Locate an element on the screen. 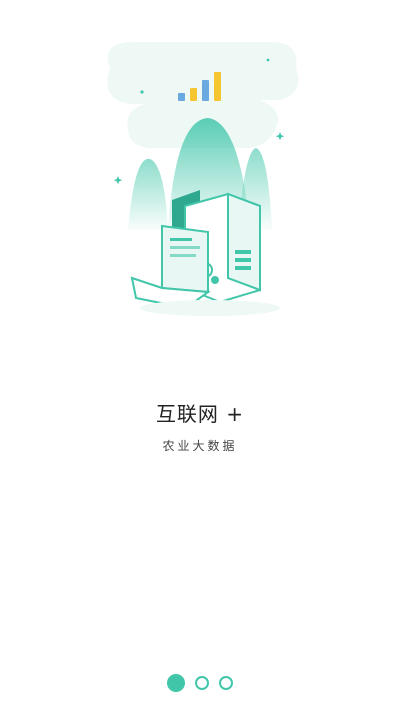  page-subtitle: 农业大数据 is located at coordinates (200, 446).